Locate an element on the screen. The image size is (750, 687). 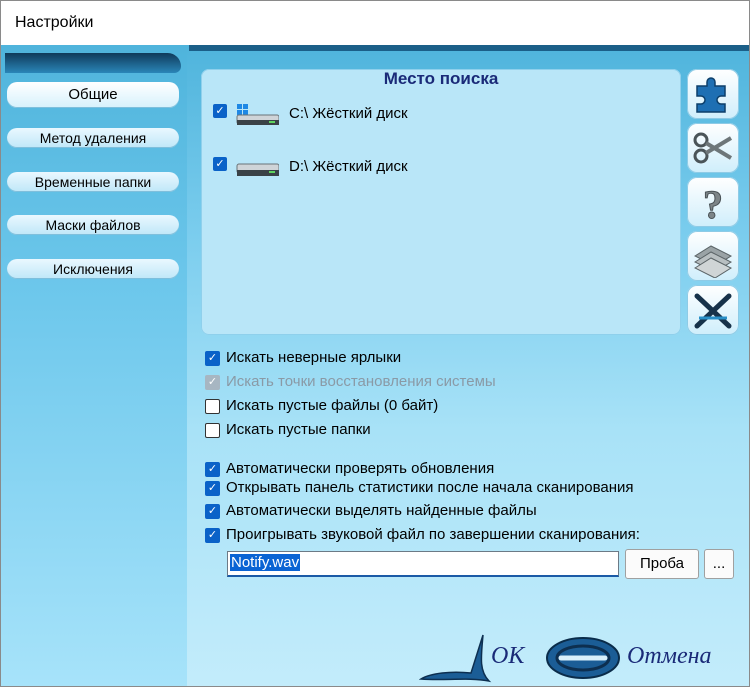
option-auto-select: ✓ Автоматически выделять найденные файлы is located at coordinates (371, 512).